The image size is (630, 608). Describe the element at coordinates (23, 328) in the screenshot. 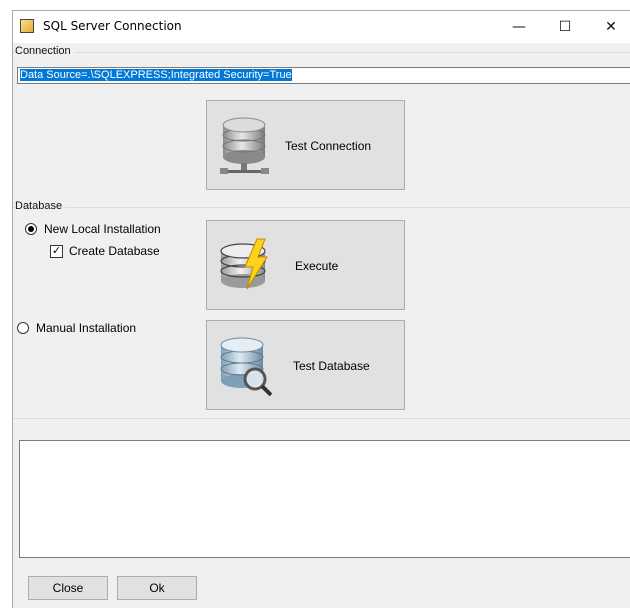

I see `manual-installation-radio` at that location.